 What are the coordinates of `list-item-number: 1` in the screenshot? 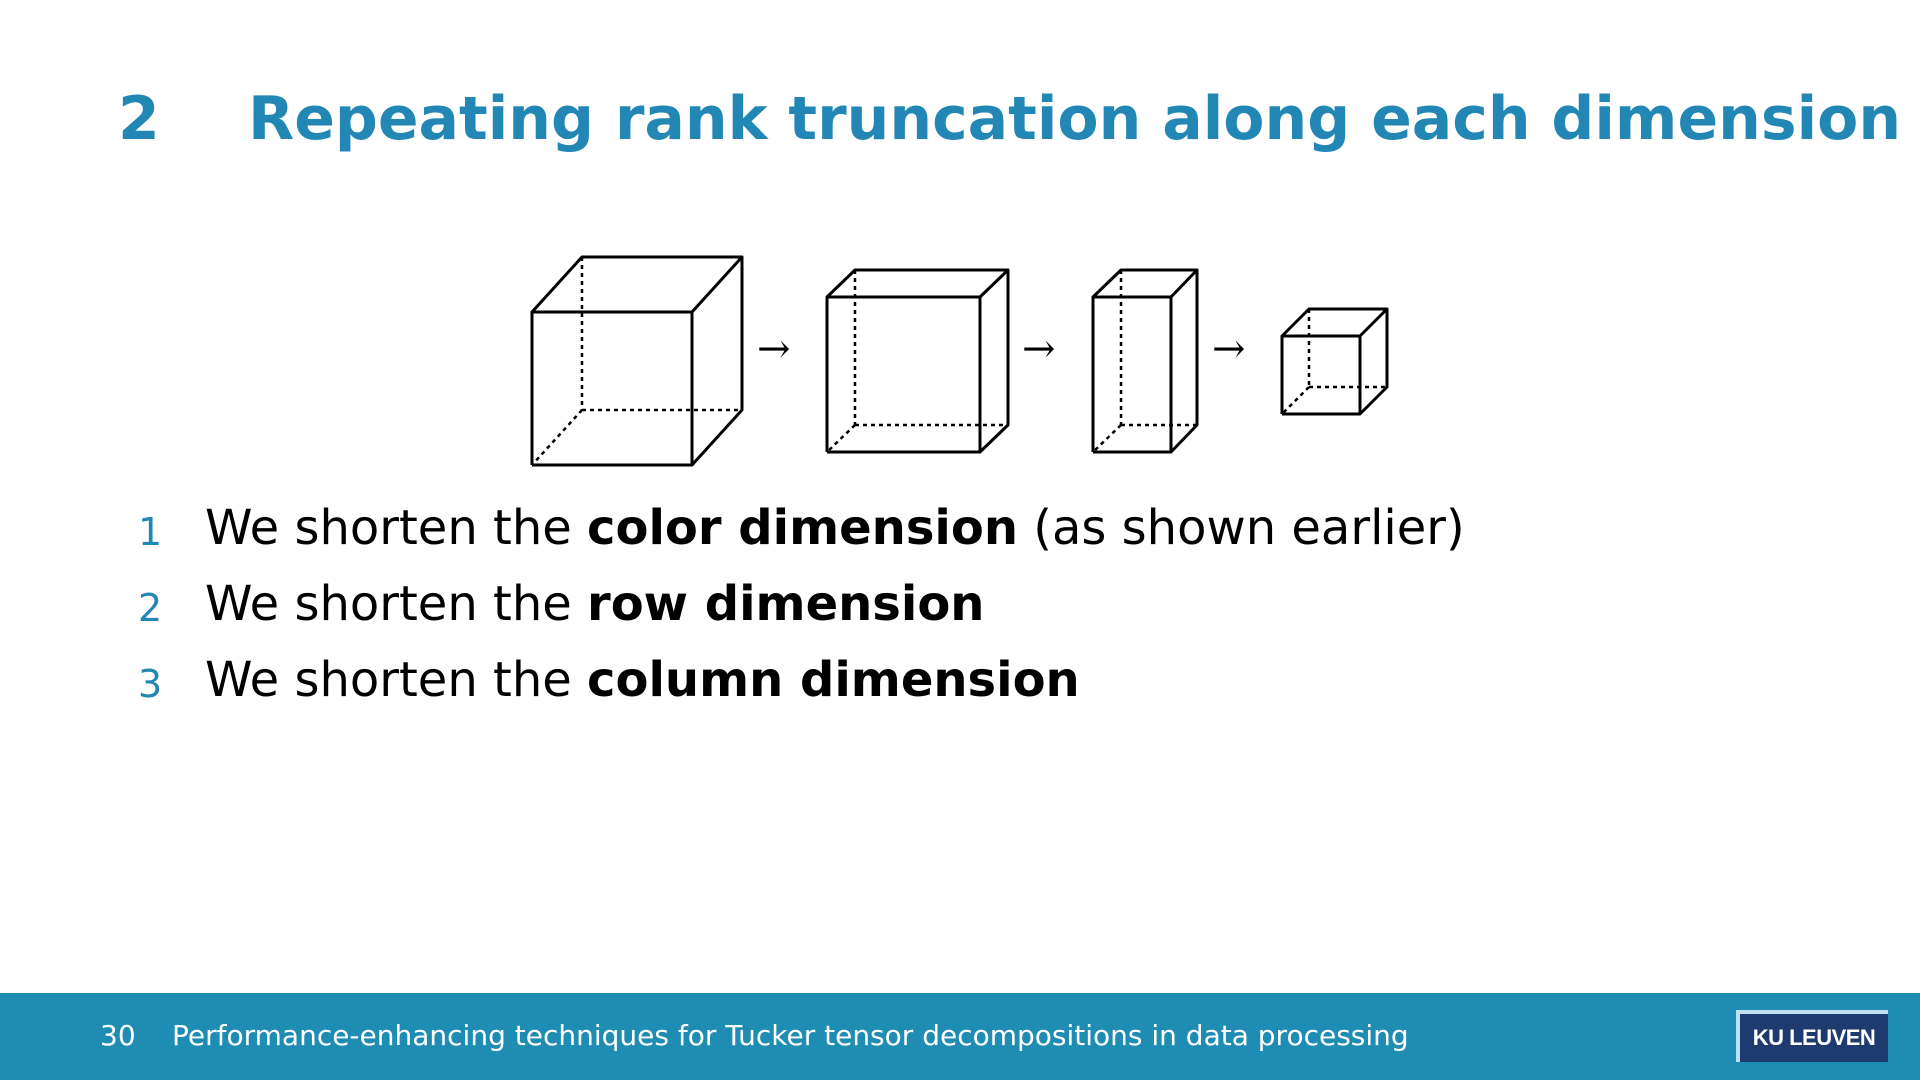 It's located at (150, 532).